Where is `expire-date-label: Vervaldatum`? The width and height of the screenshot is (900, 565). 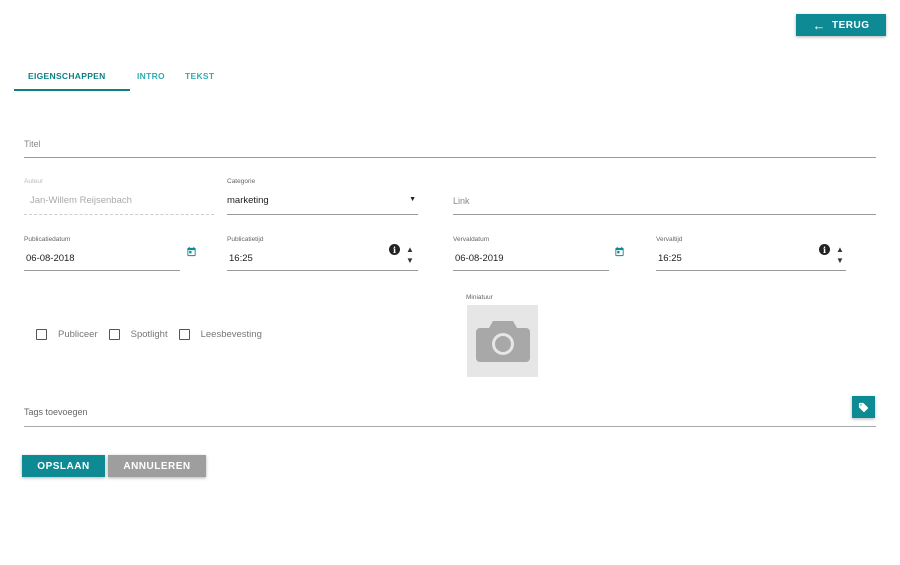
expire-date-label: Vervaldatum is located at coordinates (471, 239).